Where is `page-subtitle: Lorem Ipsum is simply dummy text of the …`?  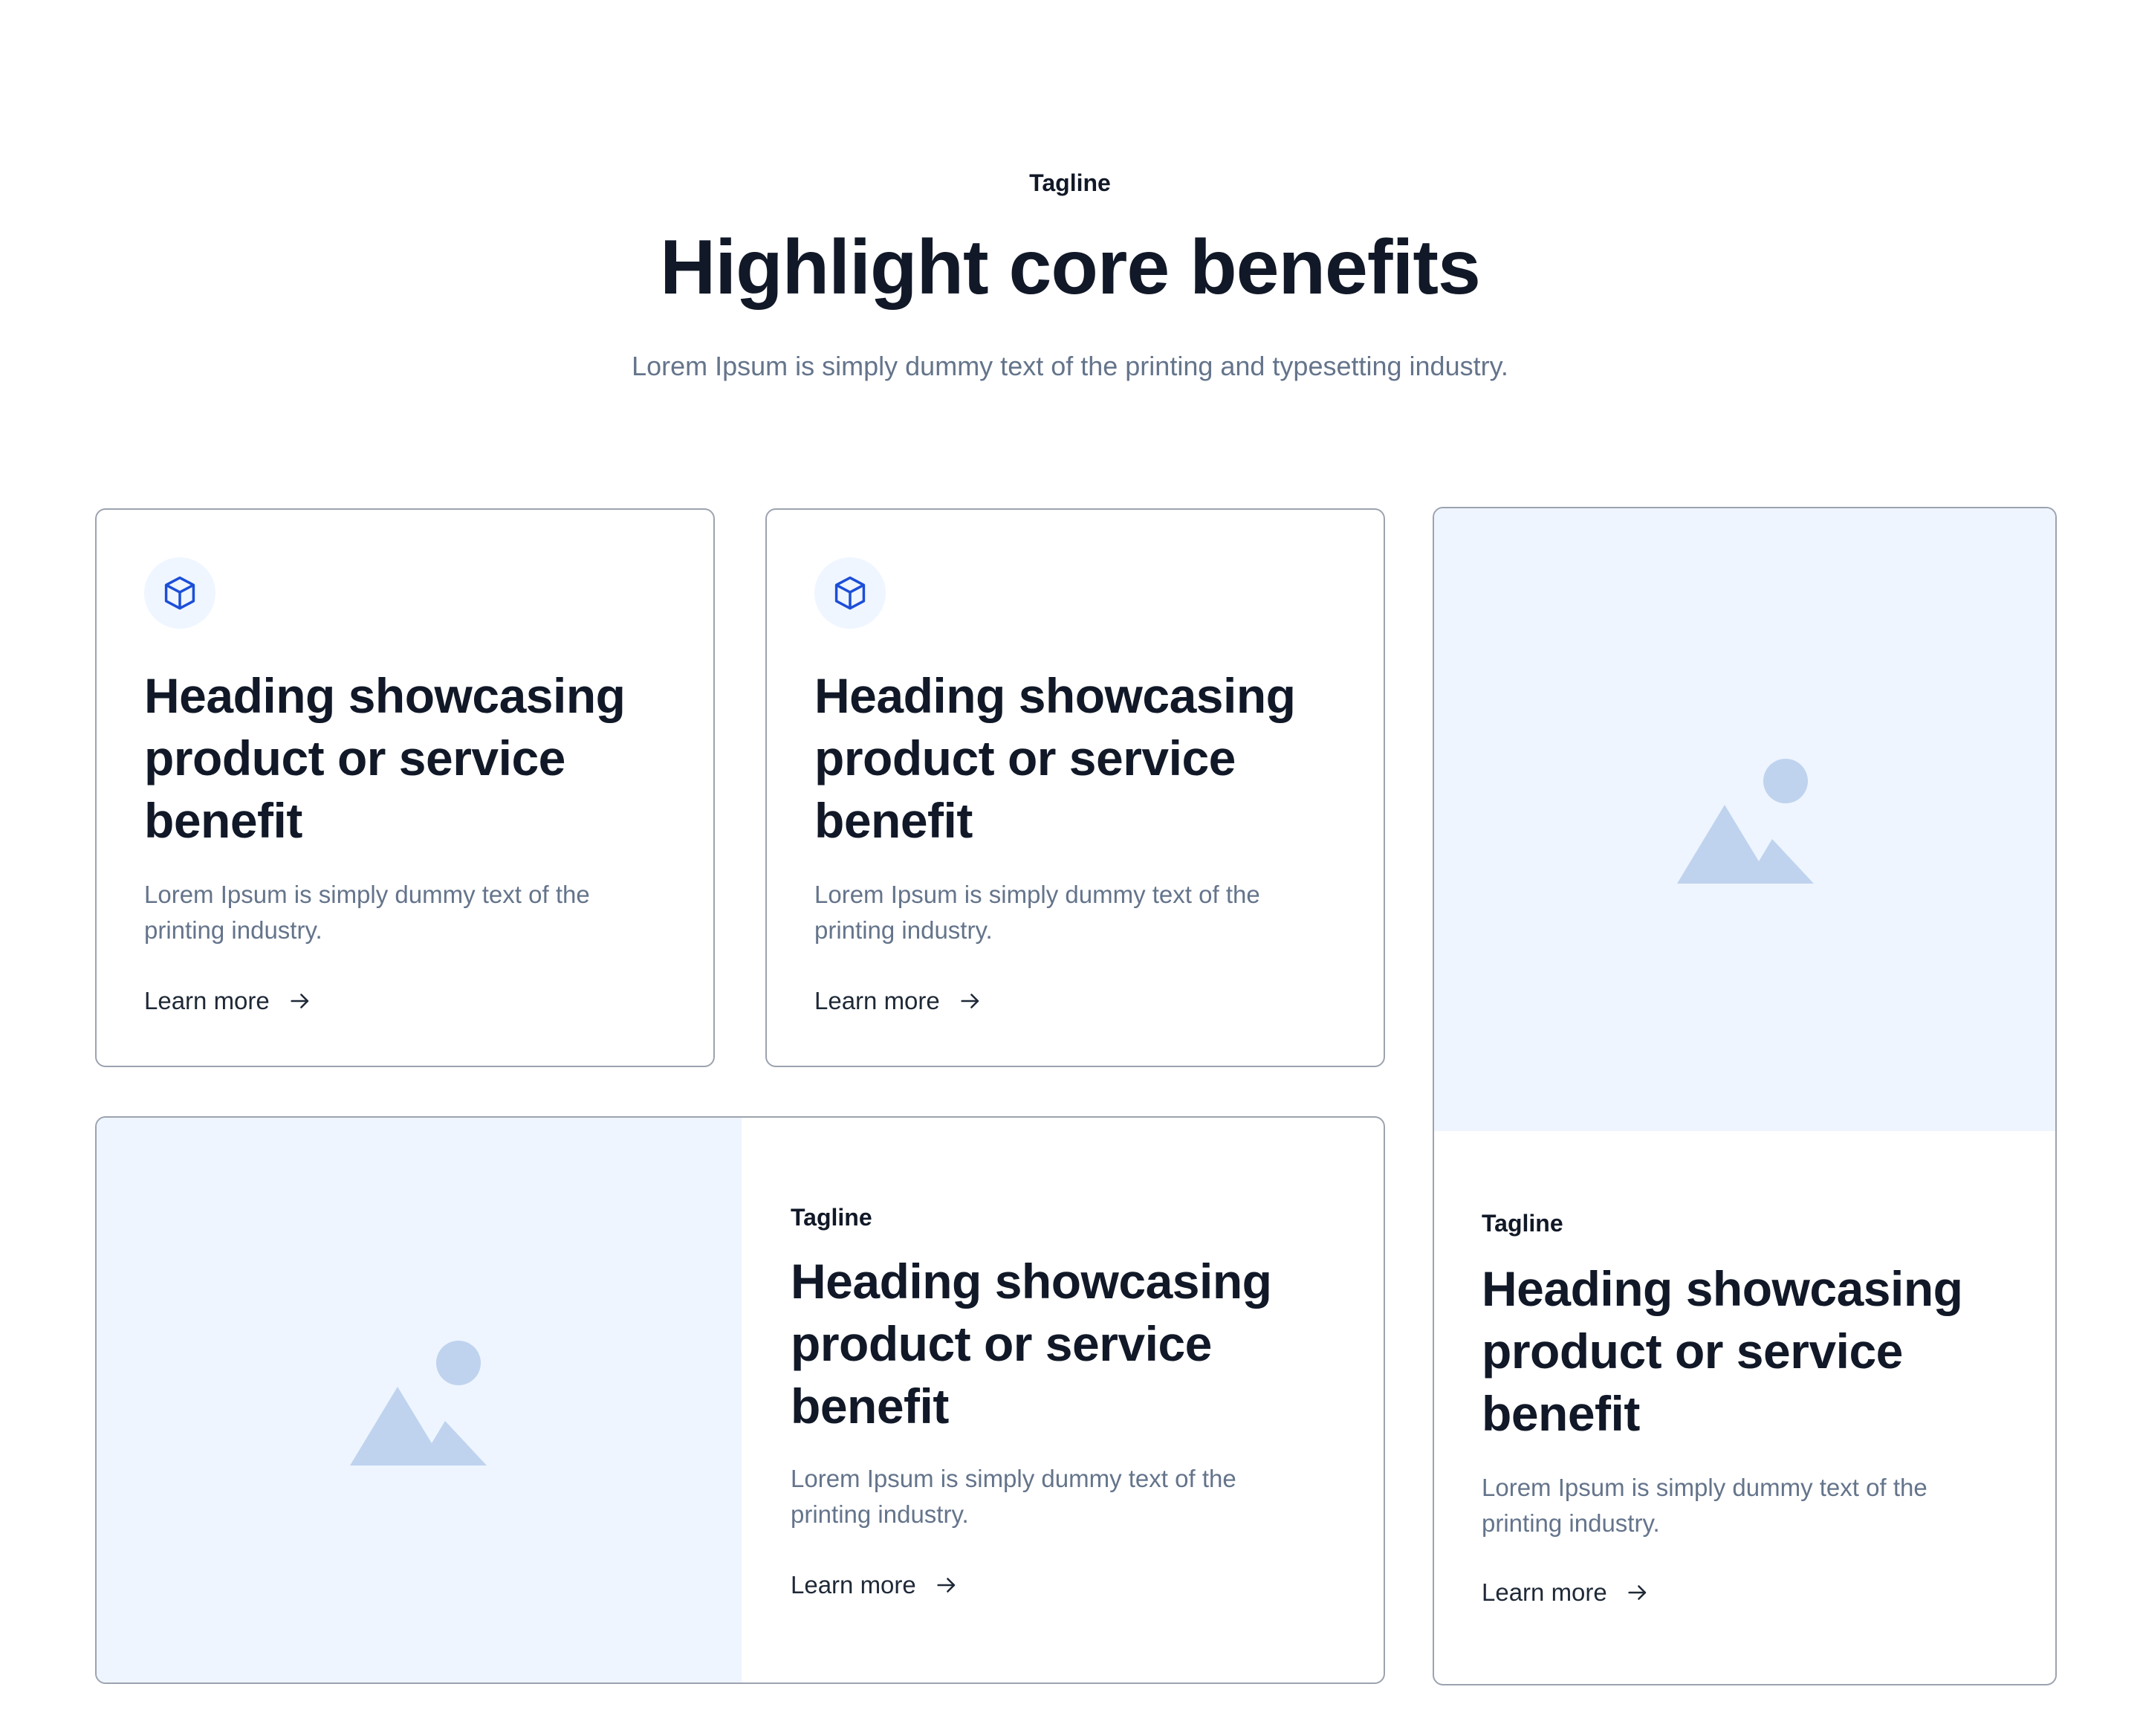
page-subtitle: Lorem Ipsum is simply dummy text of the … is located at coordinates (1070, 366).